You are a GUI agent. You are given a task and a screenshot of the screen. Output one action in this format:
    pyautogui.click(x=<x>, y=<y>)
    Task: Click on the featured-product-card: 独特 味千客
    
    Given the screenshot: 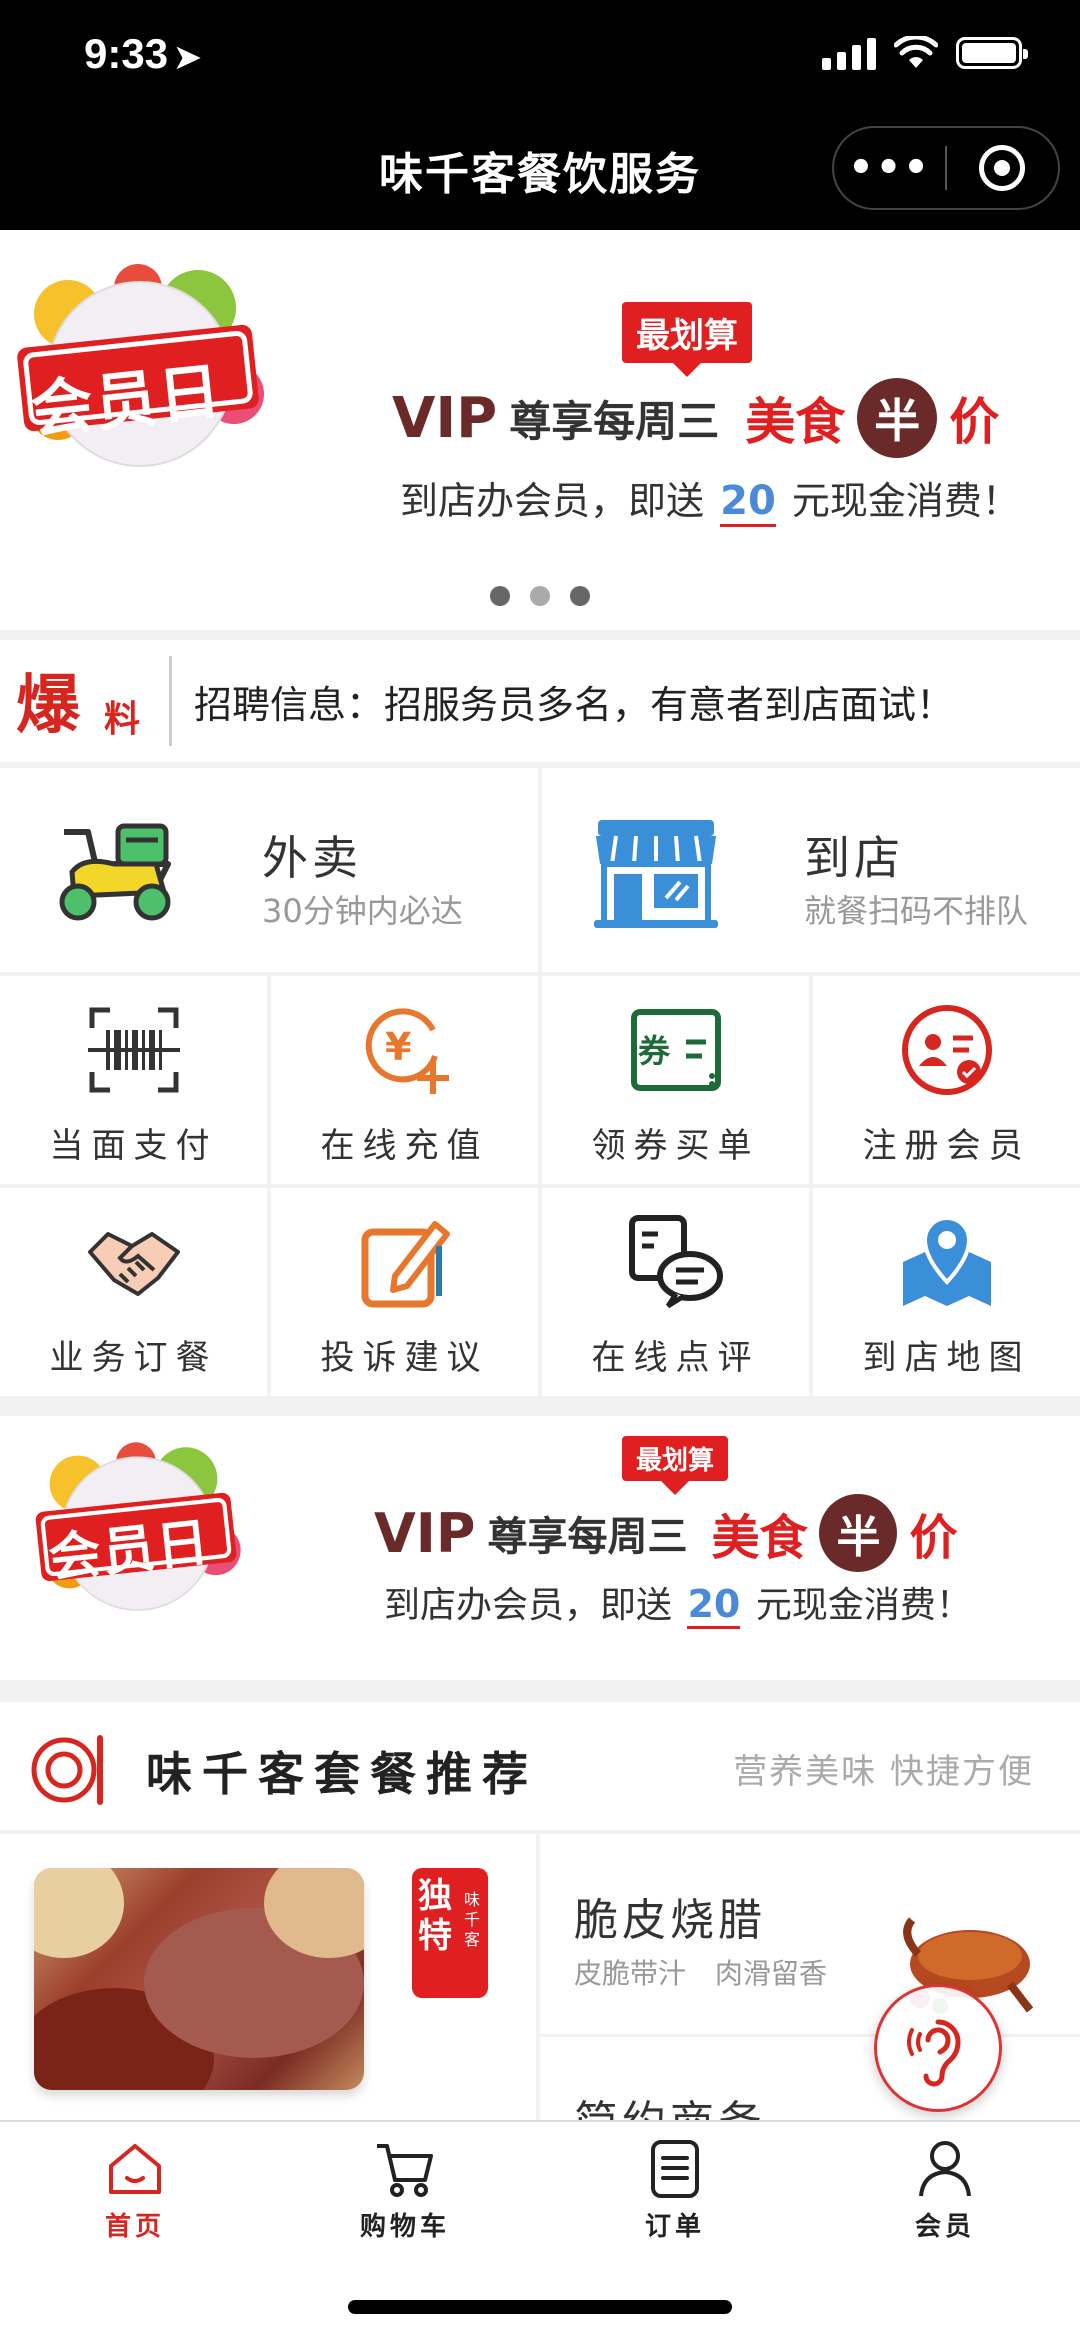 What is the action you would take?
    pyautogui.click(x=268, y=1979)
    